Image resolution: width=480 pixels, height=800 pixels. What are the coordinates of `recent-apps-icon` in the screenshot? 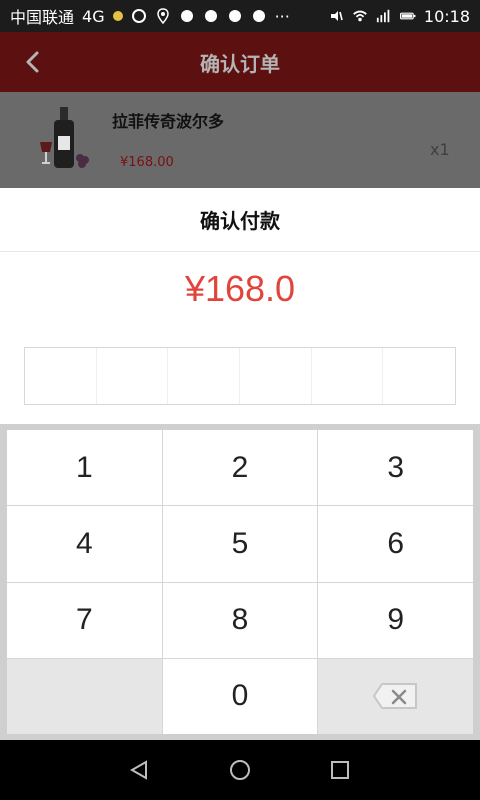 It's located at (340, 770).